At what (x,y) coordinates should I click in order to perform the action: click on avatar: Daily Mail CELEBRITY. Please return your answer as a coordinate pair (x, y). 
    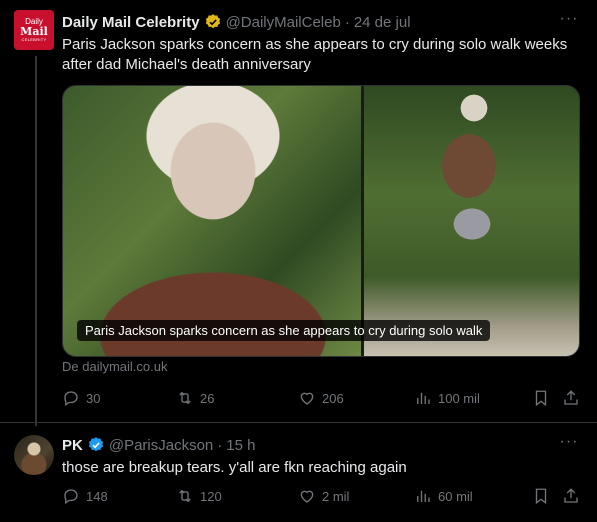
    Looking at the image, I should click on (34, 30).